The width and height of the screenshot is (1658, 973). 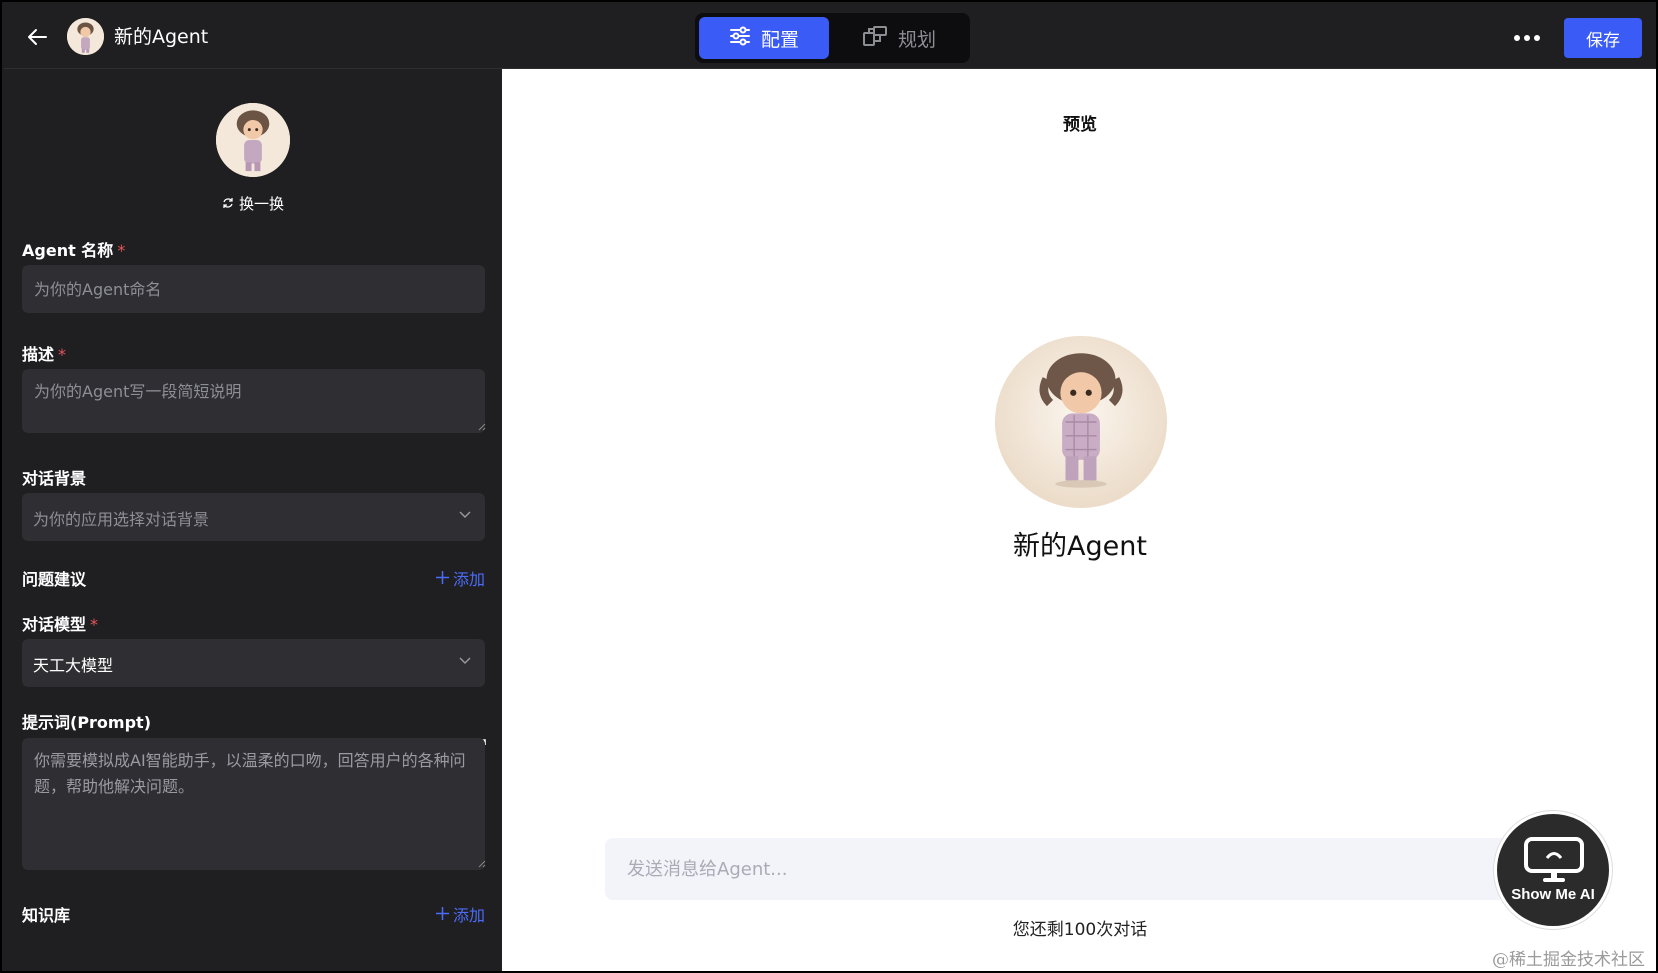 What do you see at coordinates (740, 38) in the screenshot?
I see `sliders-icon` at bounding box center [740, 38].